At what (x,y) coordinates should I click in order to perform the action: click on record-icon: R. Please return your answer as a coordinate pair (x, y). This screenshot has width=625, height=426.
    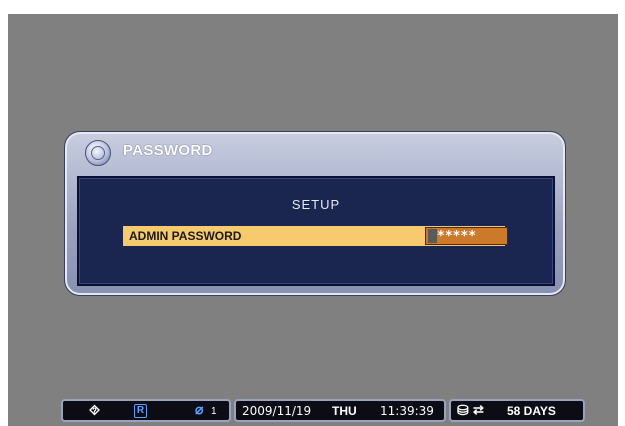
    Looking at the image, I should click on (140, 411).